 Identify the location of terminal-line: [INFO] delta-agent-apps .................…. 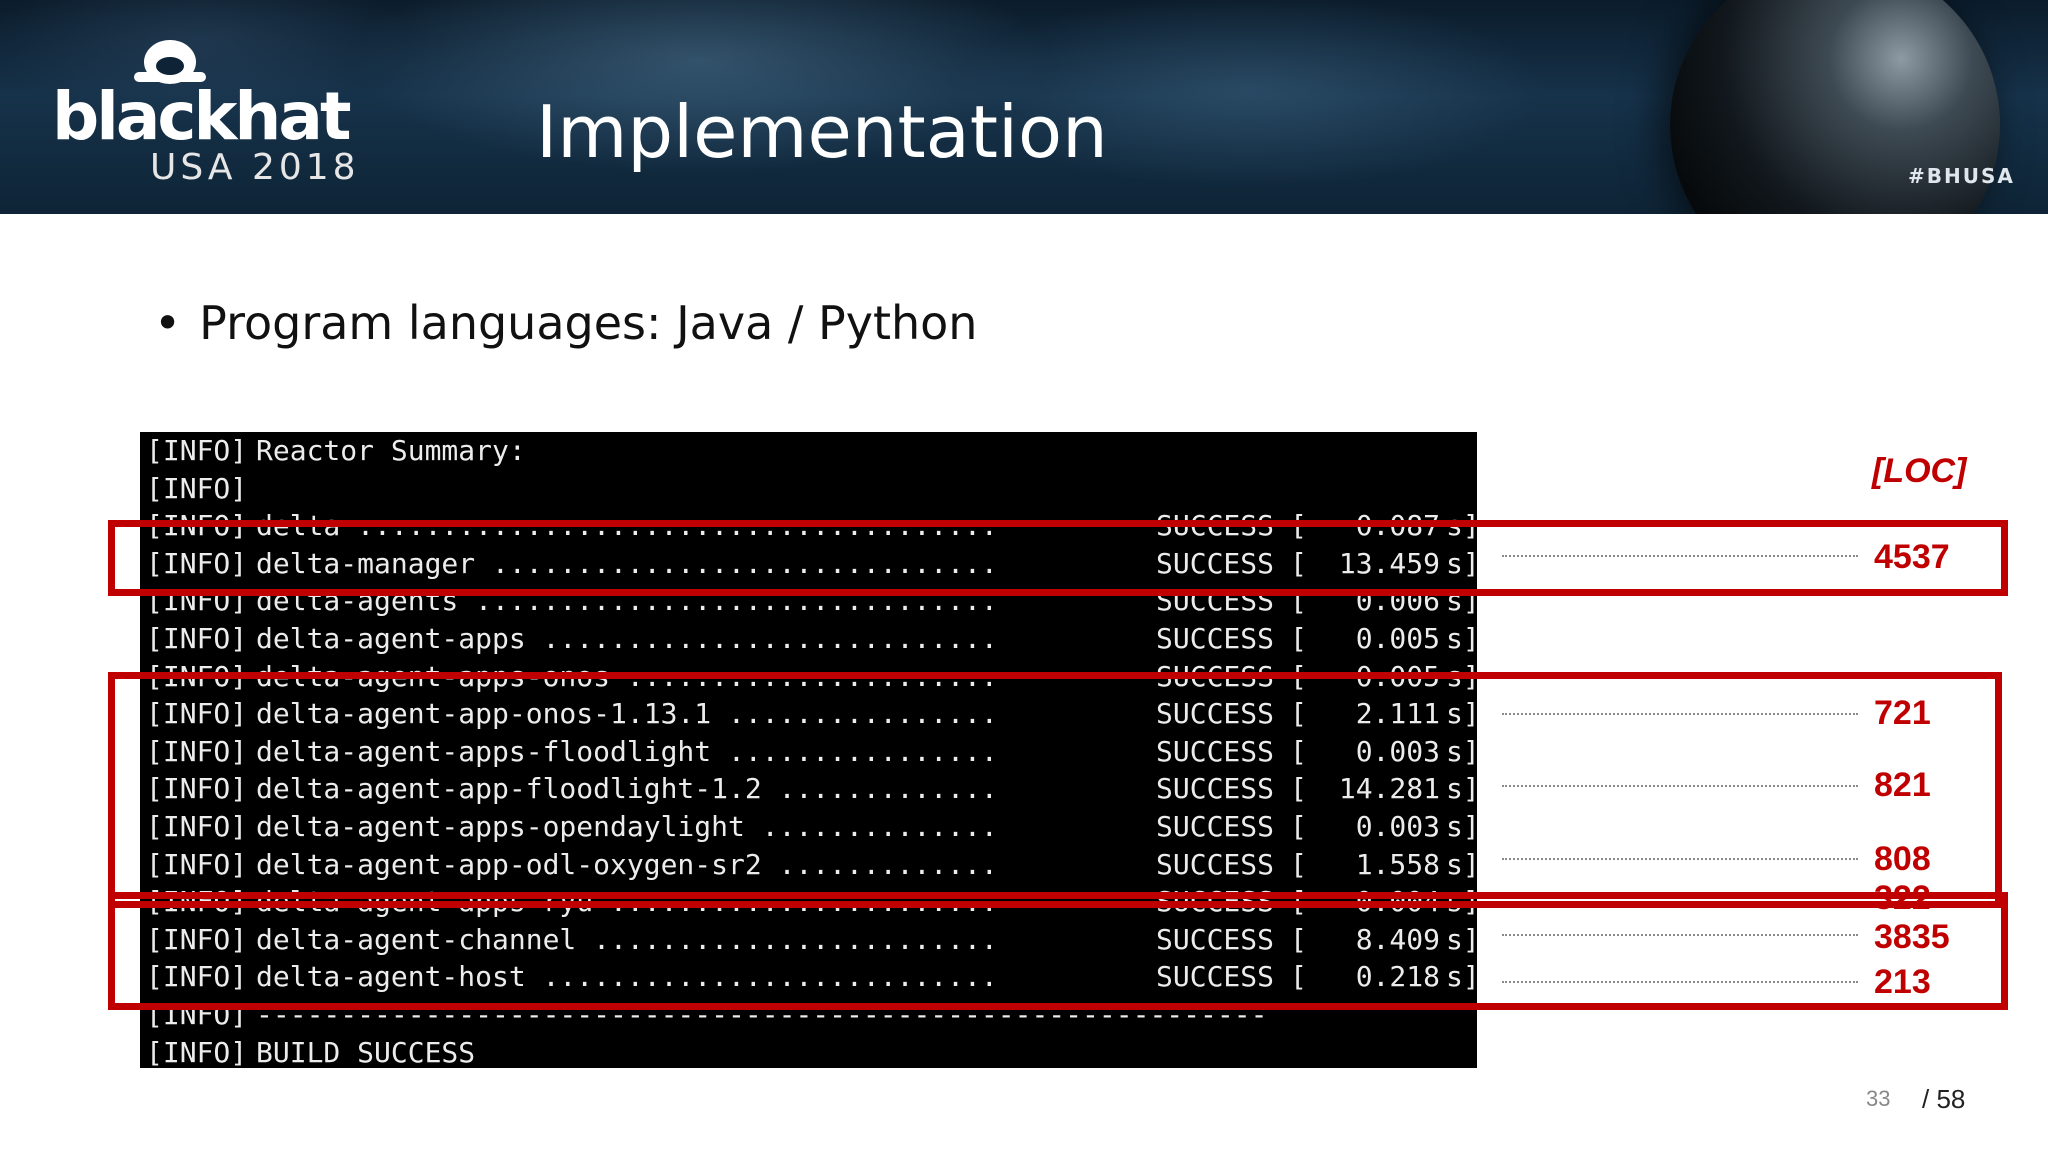
(813, 639).